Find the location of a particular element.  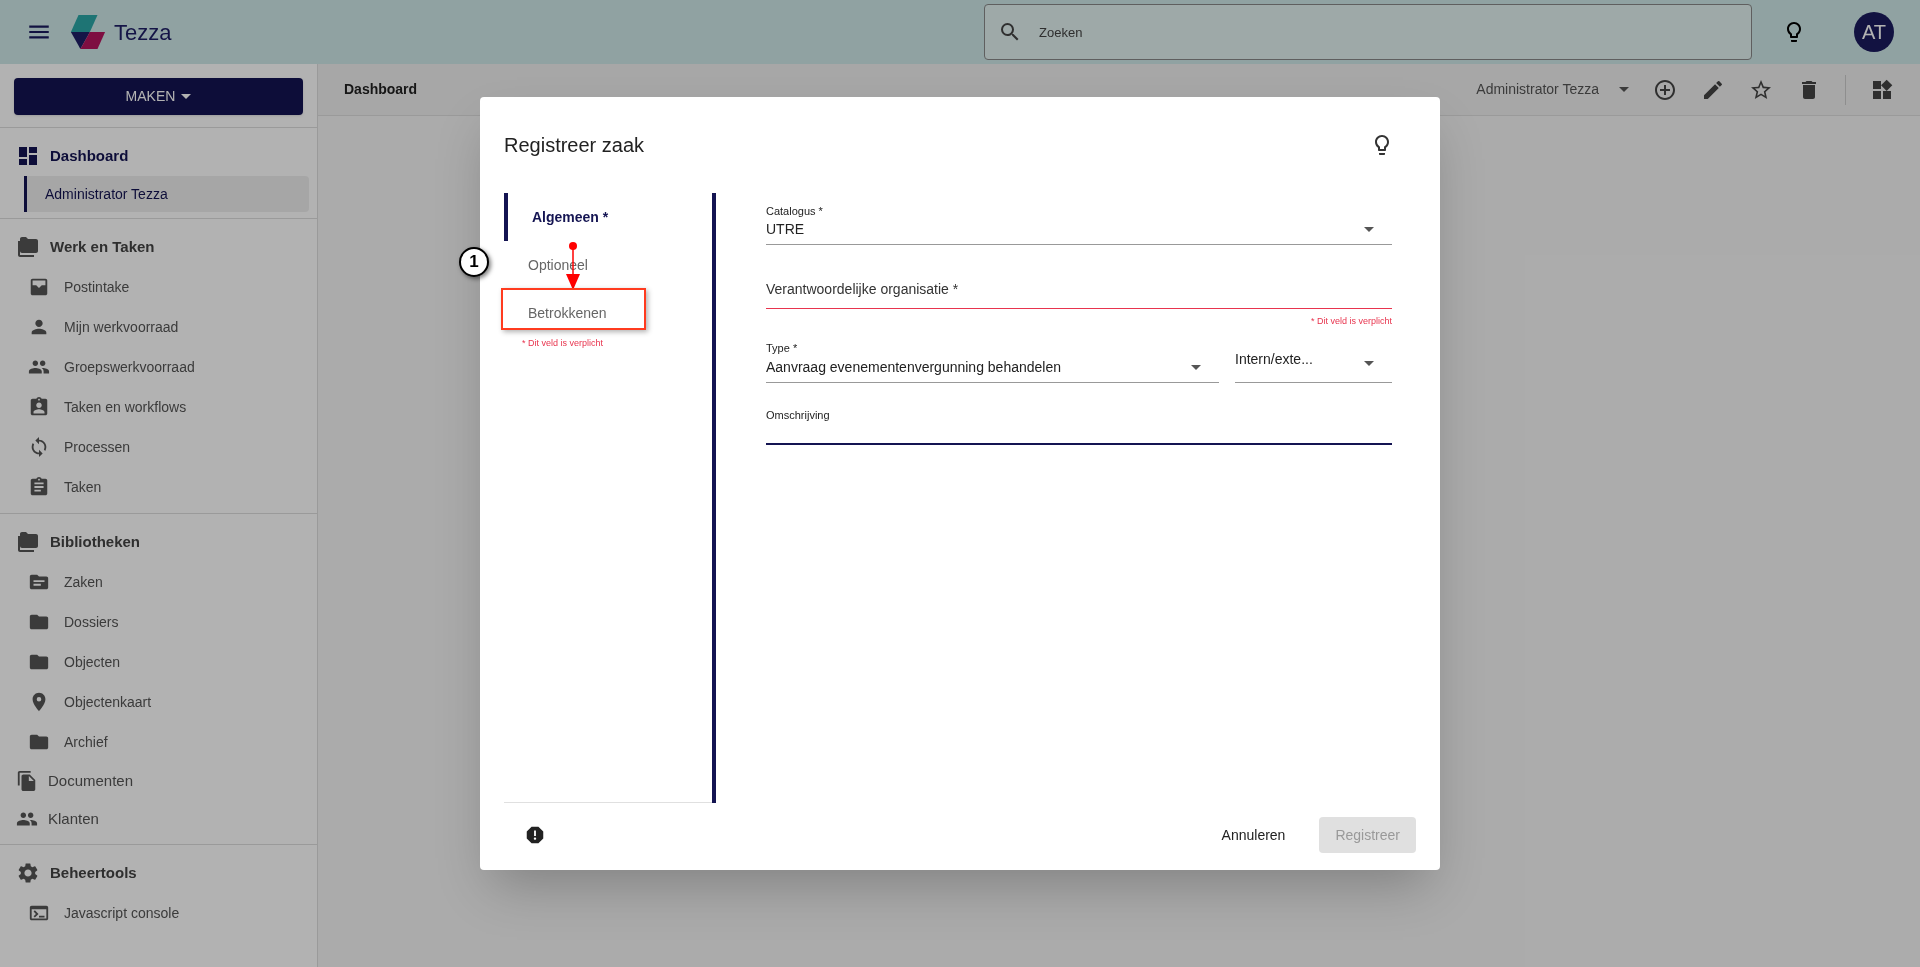

nav-item: Groepswerkvoorraad is located at coordinates (158, 367).